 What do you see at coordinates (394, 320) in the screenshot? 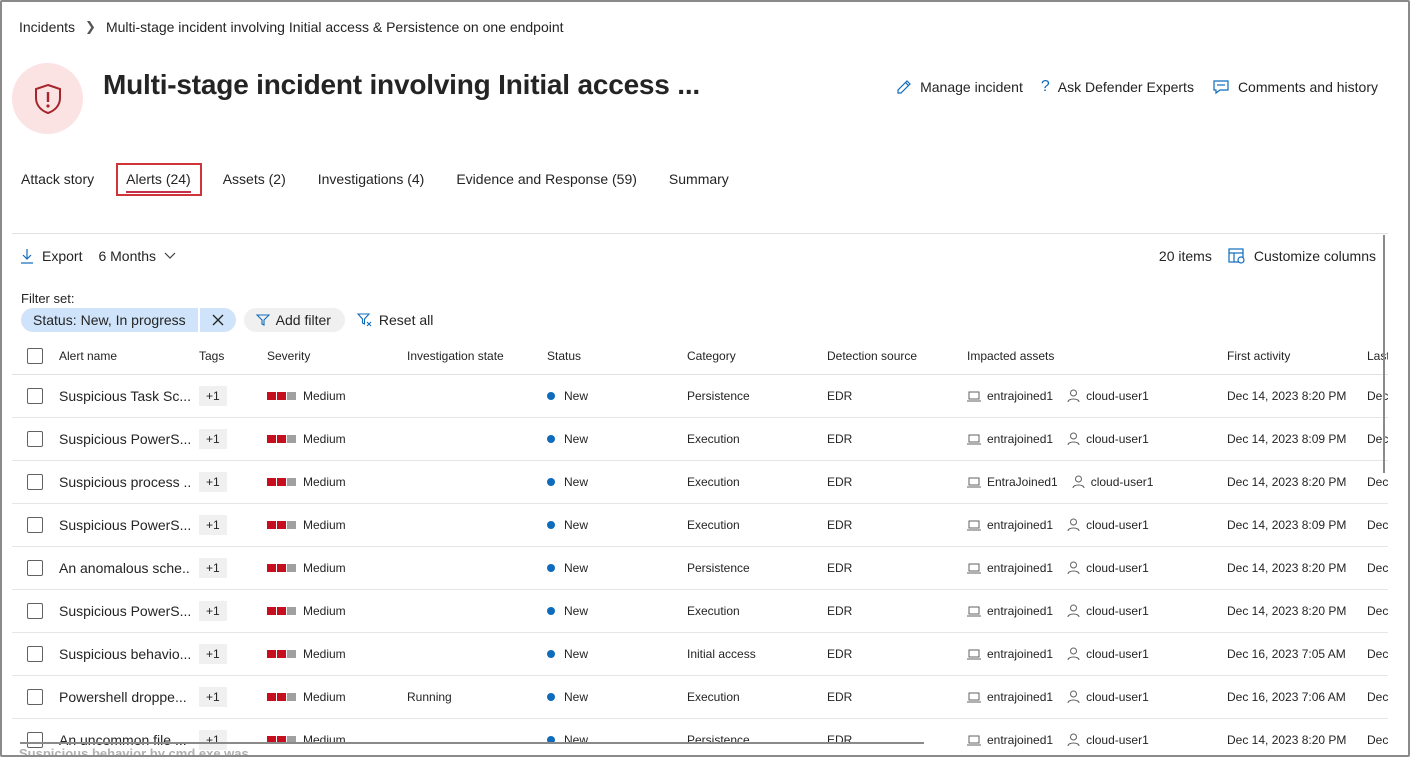
I see `reset-all-button: Reset all` at bounding box center [394, 320].